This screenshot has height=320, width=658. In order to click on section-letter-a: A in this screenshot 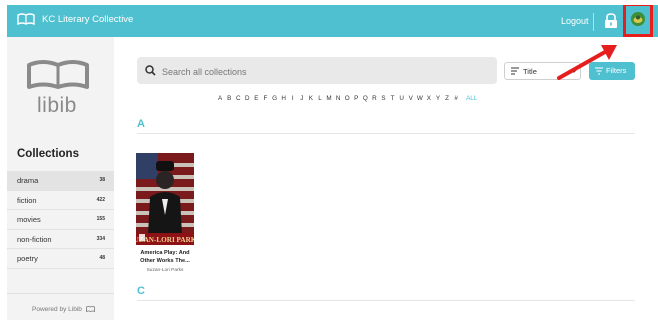, I will do `click(141, 124)`.